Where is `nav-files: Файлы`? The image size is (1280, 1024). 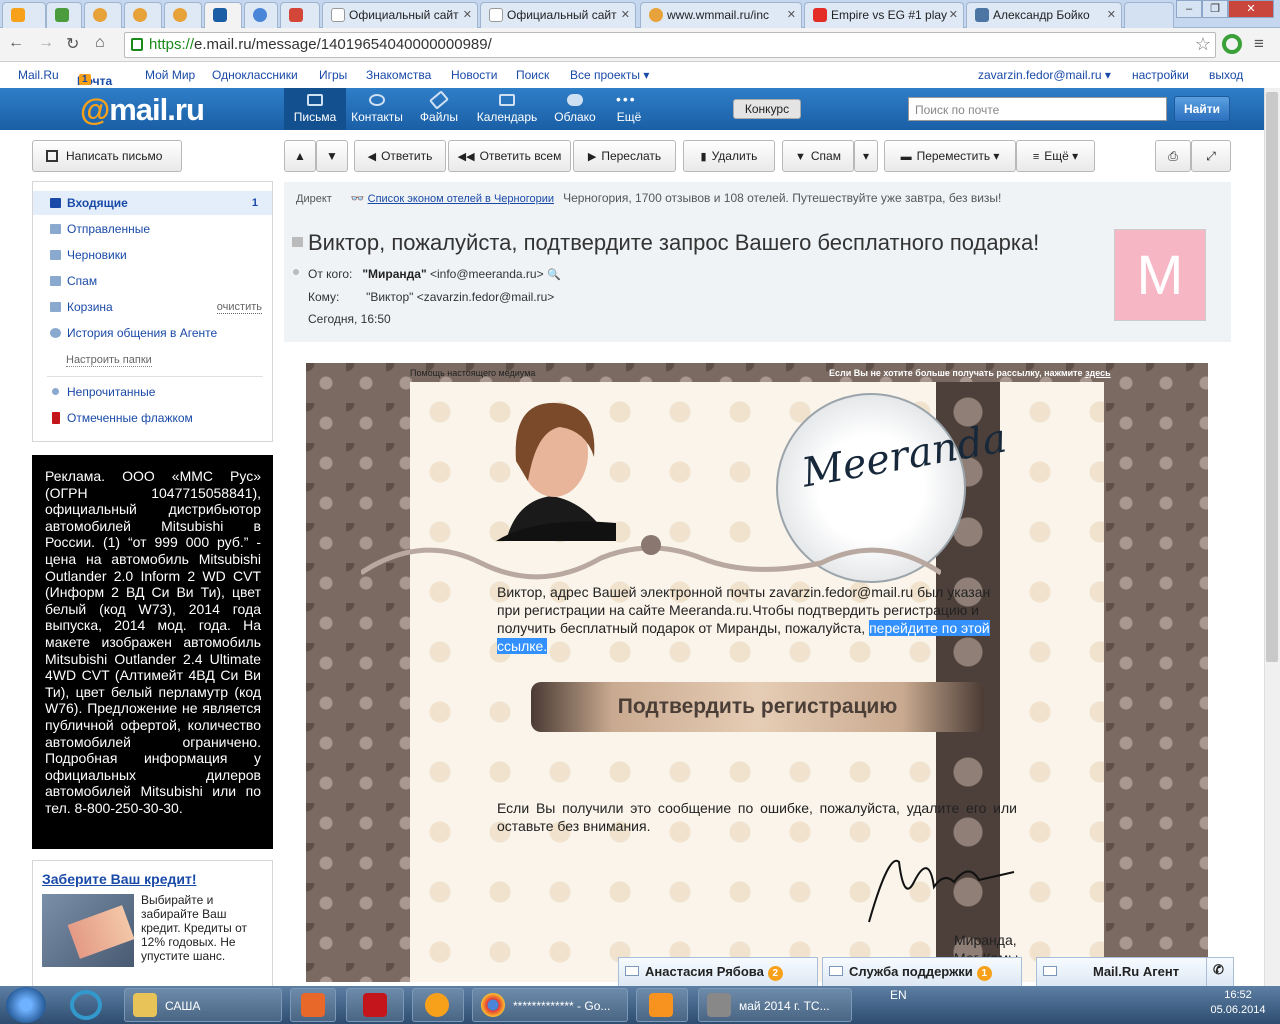 nav-files: Файлы is located at coordinates (439, 109).